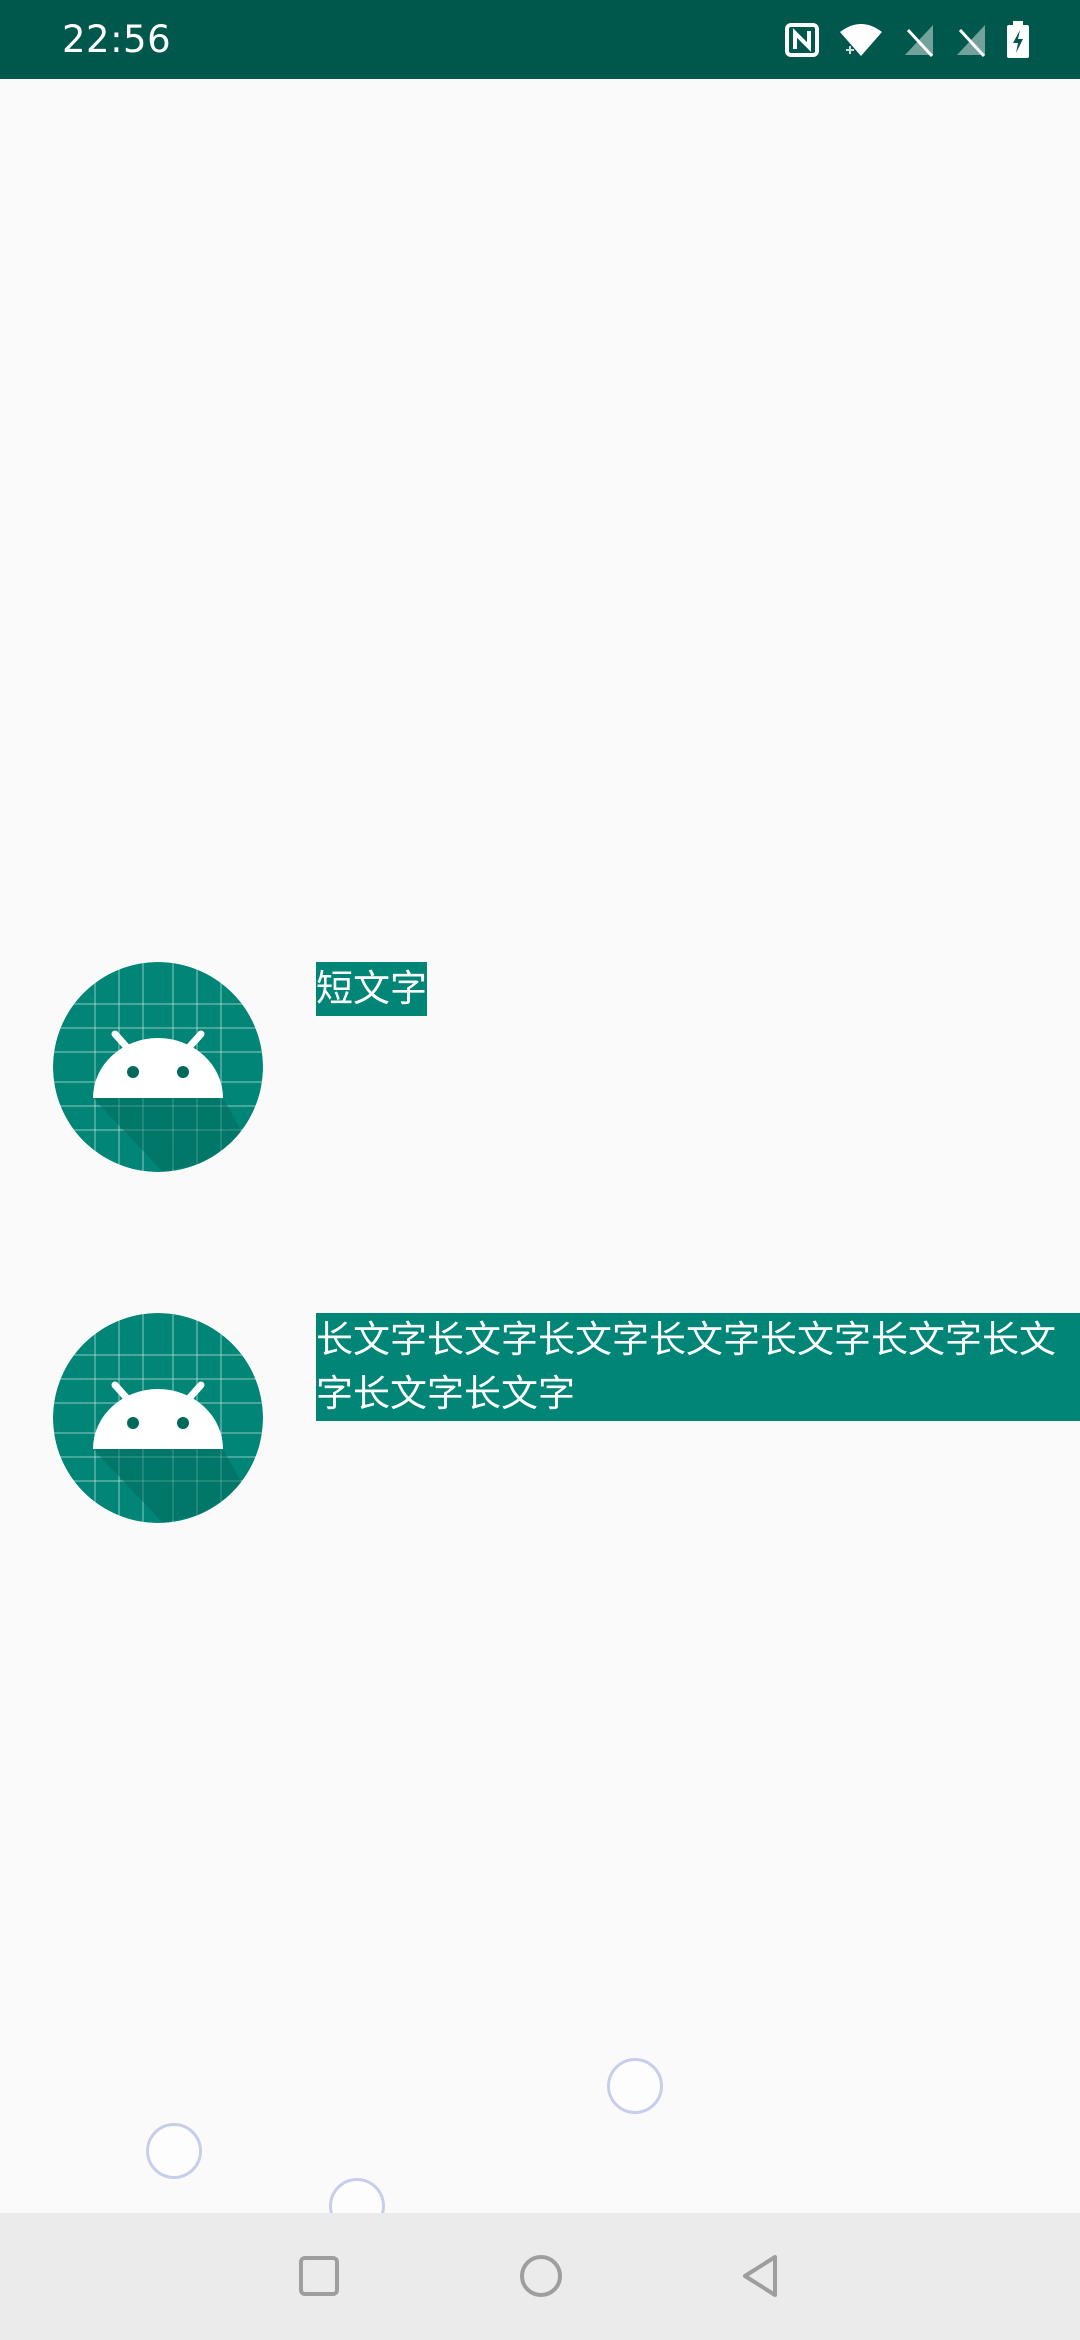 Image resolution: width=1080 pixels, height=2340 pixels. Describe the element at coordinates (319, 2276) in the screenshot. I see `recents-square-icon` at that location.